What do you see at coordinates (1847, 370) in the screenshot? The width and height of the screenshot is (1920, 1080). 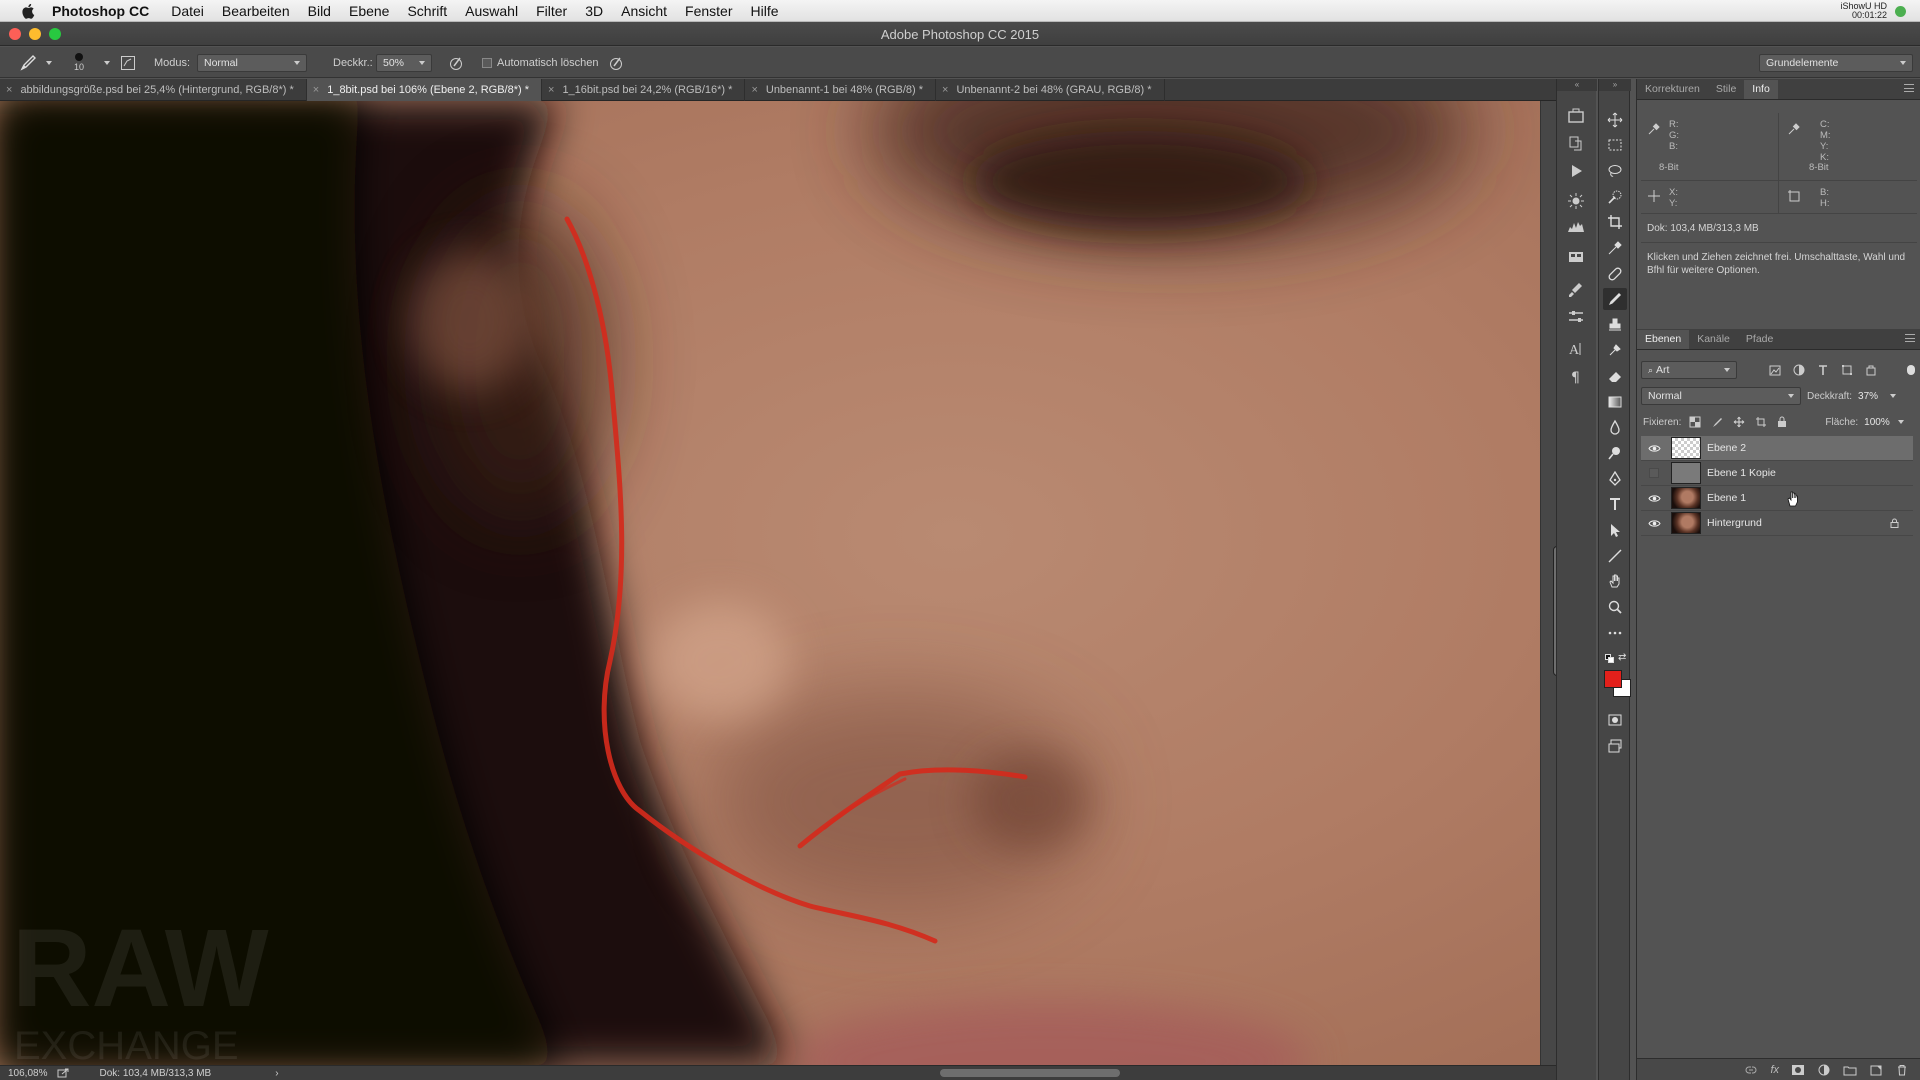 I see `filter-shape-icon` at bounding box center [1847, 370].